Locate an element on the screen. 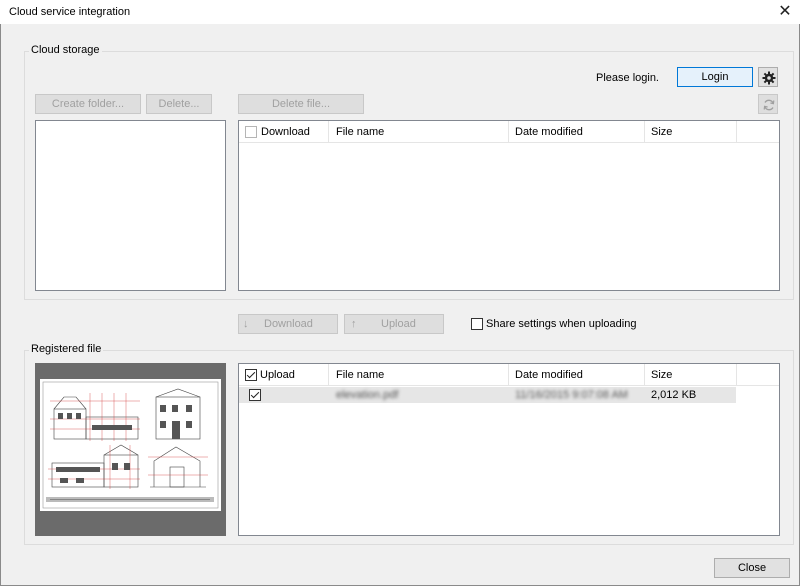  row-upload-checkbox is located at coordinates (255, 395).